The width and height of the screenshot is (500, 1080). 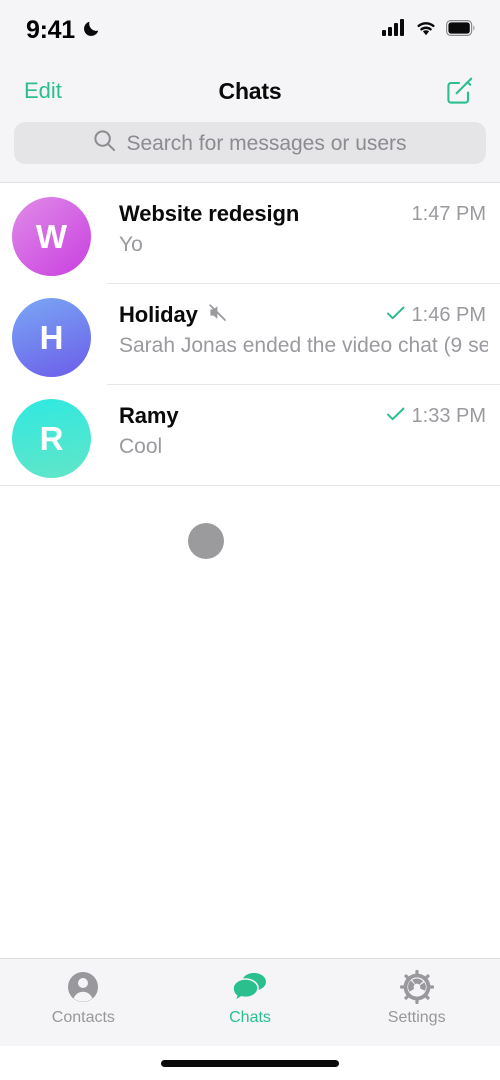 I want to click on chat-list-item: R Ramy Cool 1:33 PM, so click(x=250, y=435).